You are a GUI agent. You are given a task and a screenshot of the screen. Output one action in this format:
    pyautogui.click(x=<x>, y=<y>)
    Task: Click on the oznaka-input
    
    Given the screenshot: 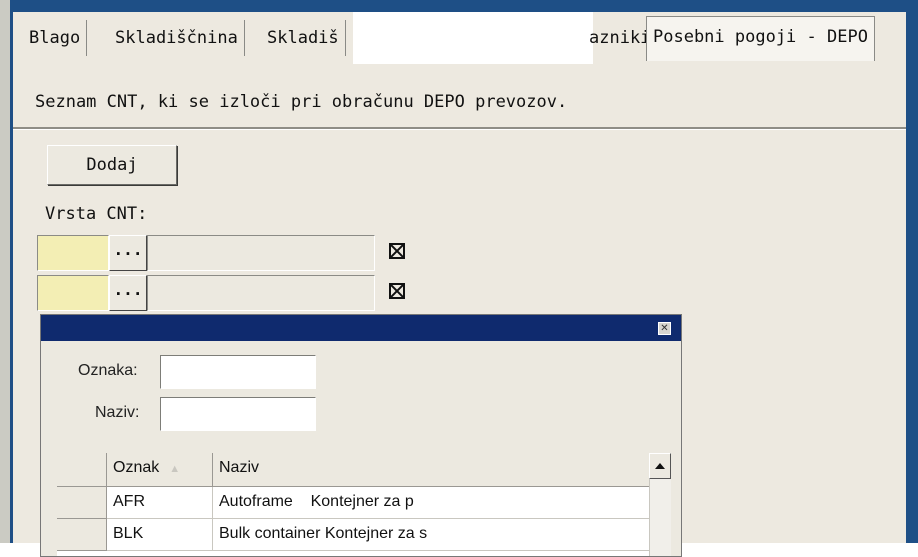 What is the action you would take?
    pyautogui.click(x=238, y=372)
    